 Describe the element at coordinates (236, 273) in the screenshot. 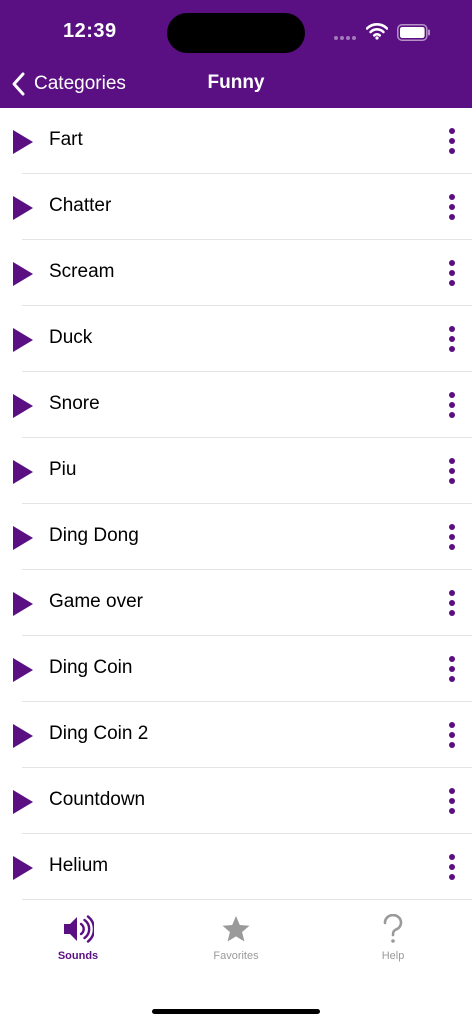

I see `list-item: Scream` at that location.